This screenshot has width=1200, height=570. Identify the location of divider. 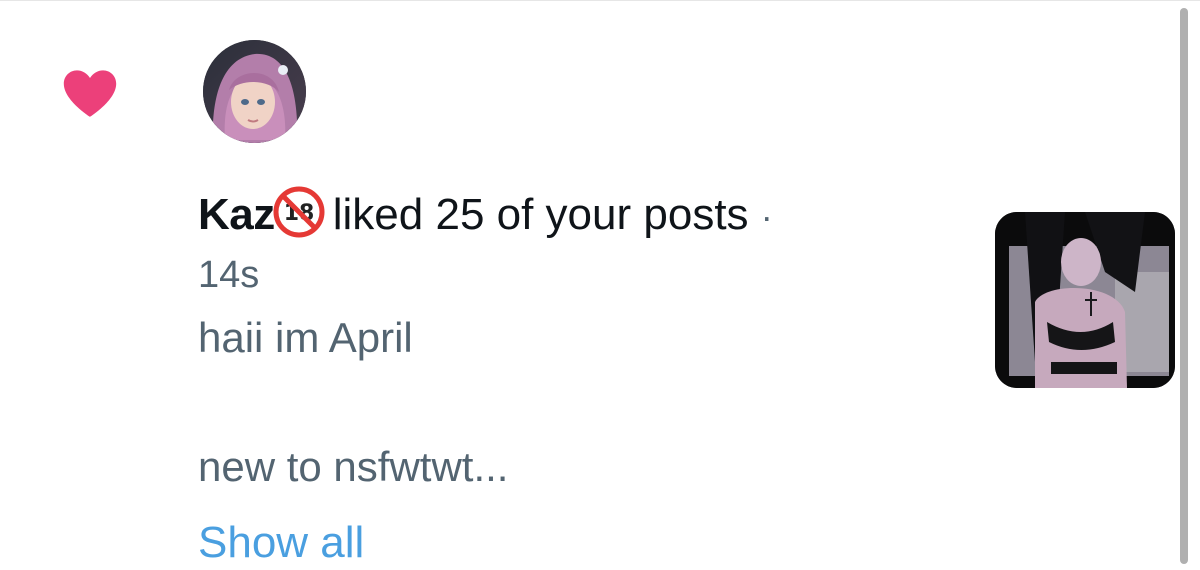
(600, 0).